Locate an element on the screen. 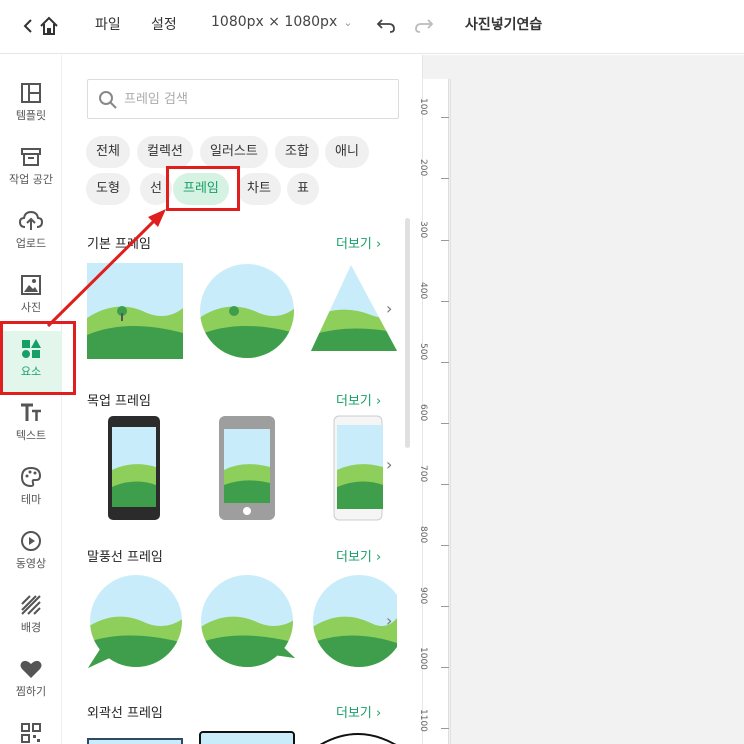 The image size is (744, 744). ruler-tick-label: 900 is located at coordinates (423, 596).